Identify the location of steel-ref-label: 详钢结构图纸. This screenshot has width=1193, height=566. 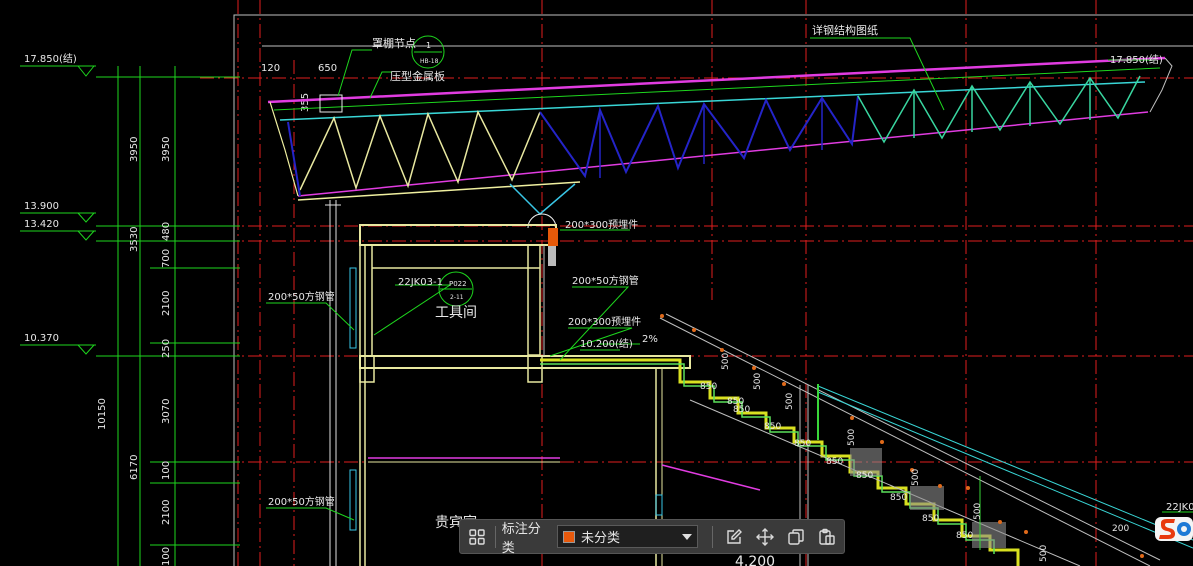
(845, 30).